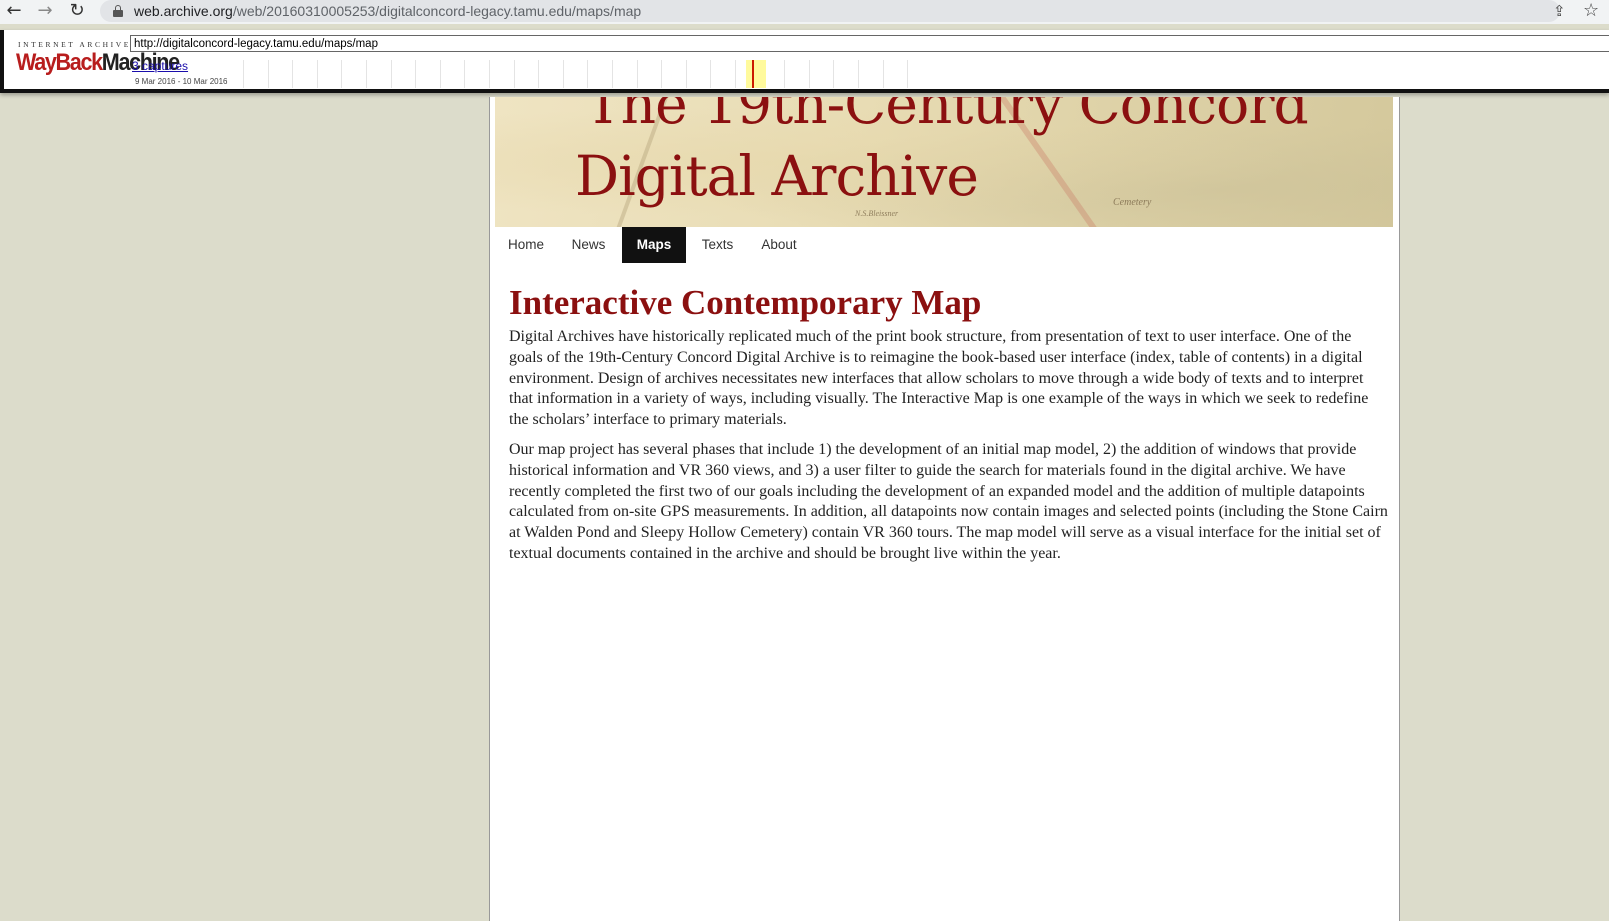  I want to click on nav-item-maps: Maps, so click(654, 245).